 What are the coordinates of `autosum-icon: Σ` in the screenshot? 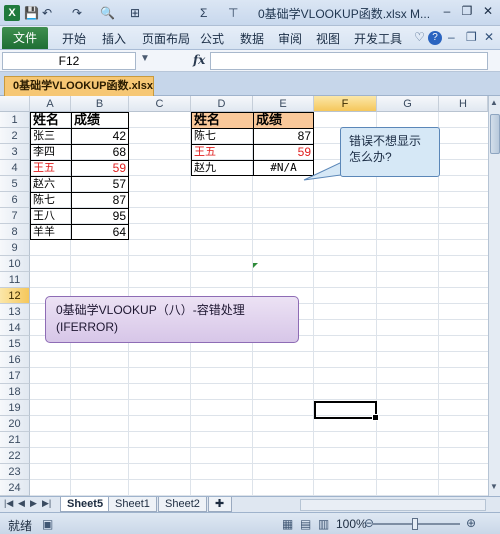 It's located at (203, 13).